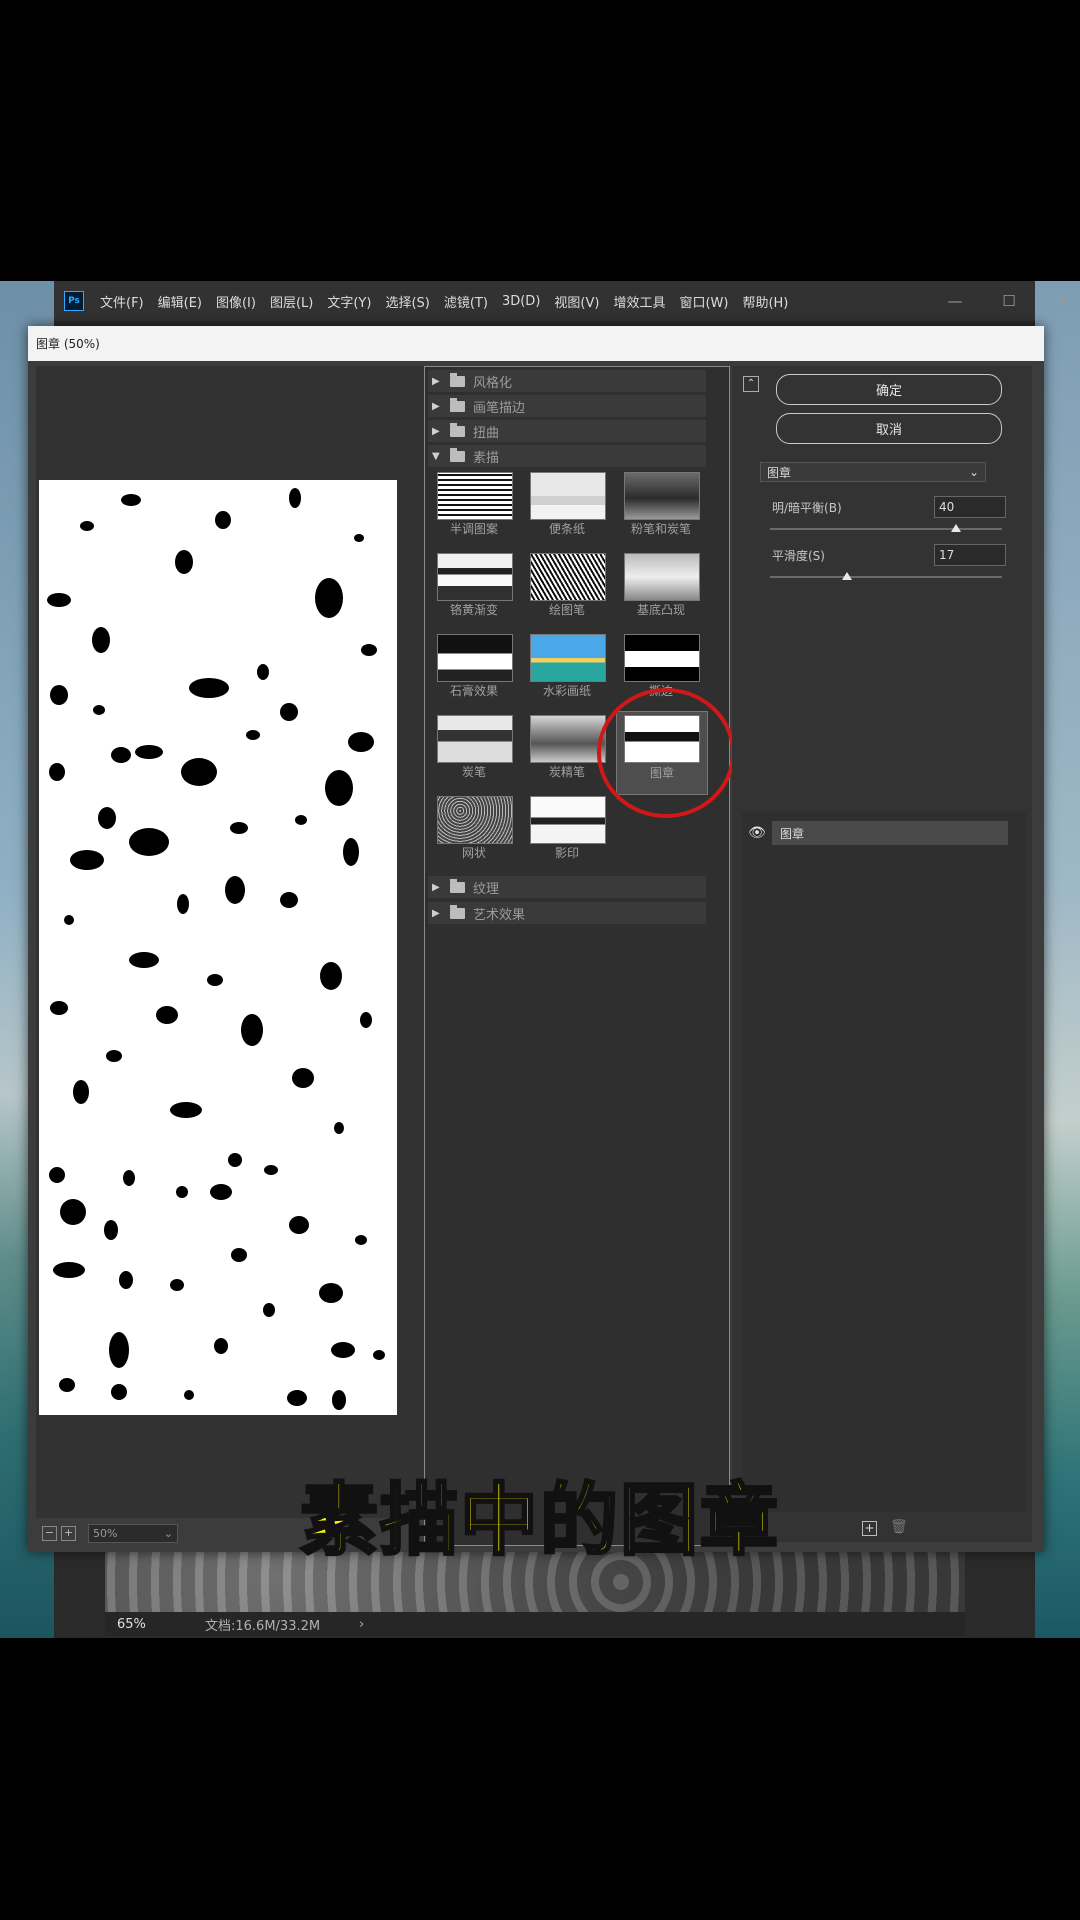 The height and width of the screenshot is (1920, 1080). I want to click on filter-thumb-reticulation: 网状, so click(473, 830).